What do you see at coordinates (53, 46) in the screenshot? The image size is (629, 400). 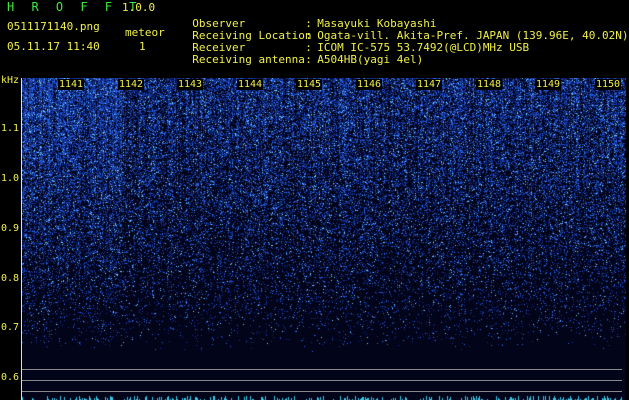 I see `datetime: 05.11.17 11:40` at bounding box center [53, 46].